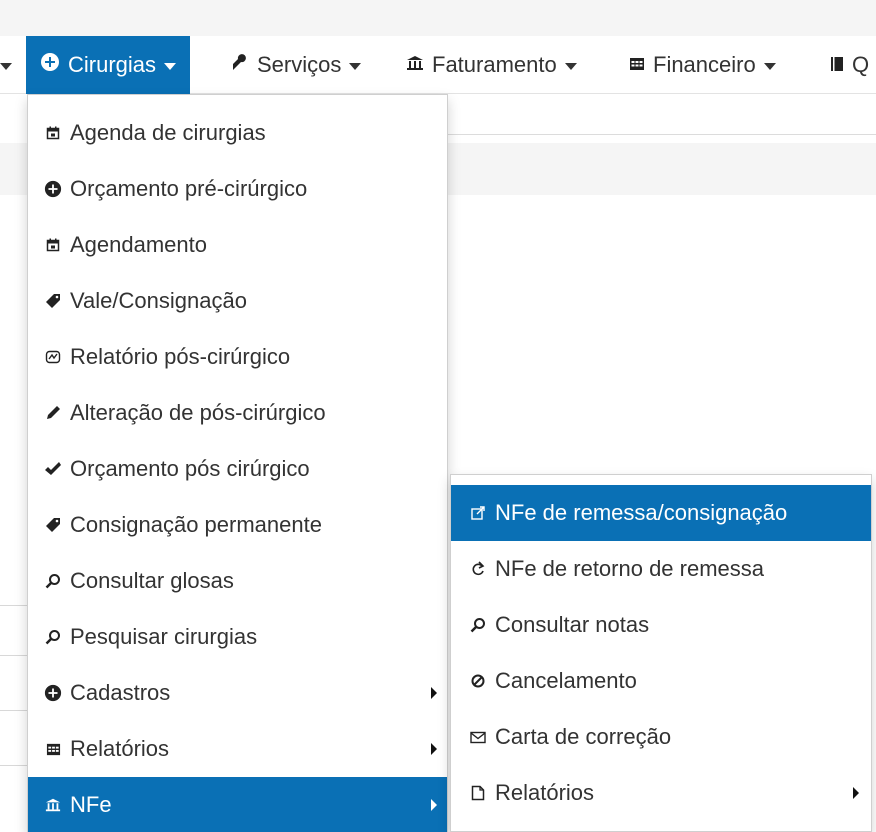 The height and width of the screenshot is (832, 876). What do you see at coordinates (53, 357) in the screenshot?
I see `report-icon` at bounding box center [53, 357].